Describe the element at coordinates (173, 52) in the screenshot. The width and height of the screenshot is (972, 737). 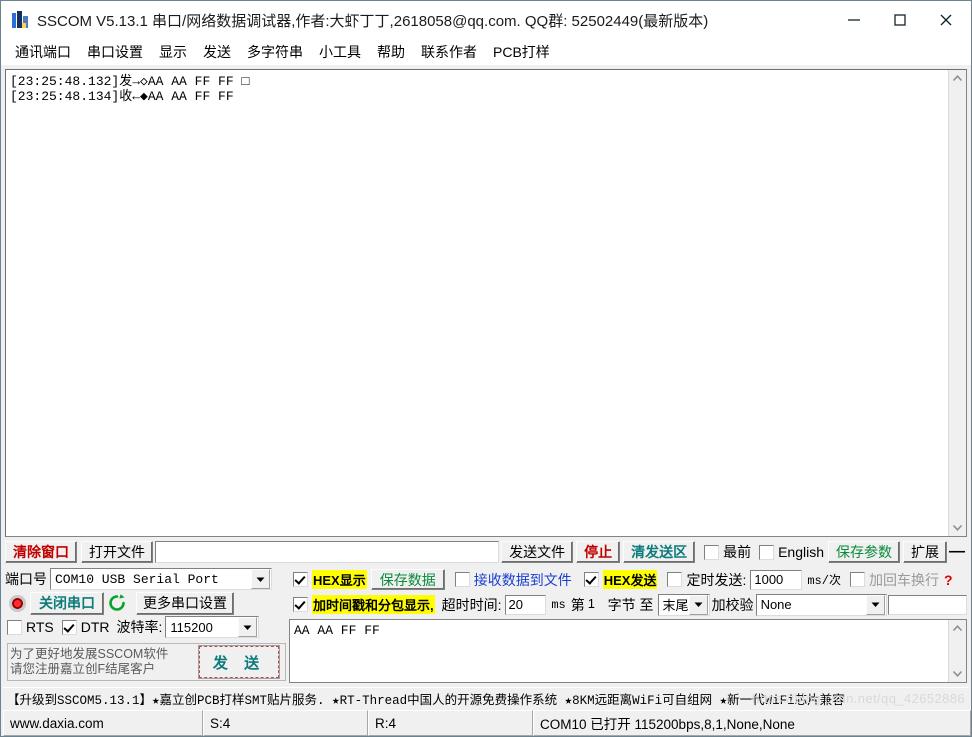
I see `menu-item-display: 显示` at that location.